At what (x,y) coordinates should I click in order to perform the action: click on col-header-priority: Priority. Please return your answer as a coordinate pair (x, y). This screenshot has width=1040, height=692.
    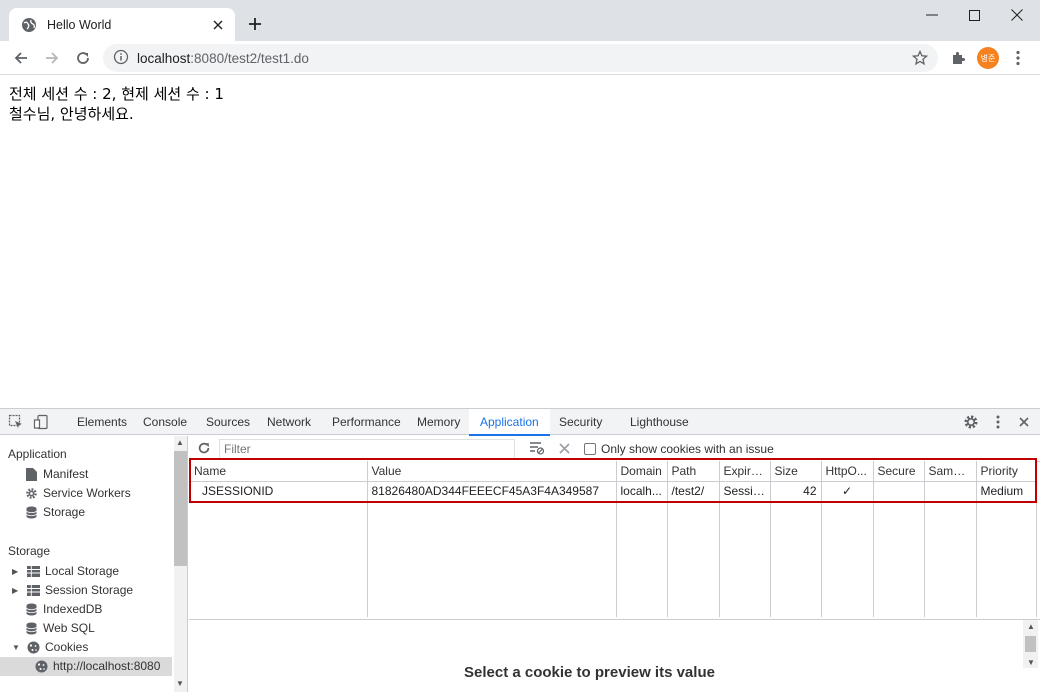
    Looking at the image, I should click on (1006, 471).